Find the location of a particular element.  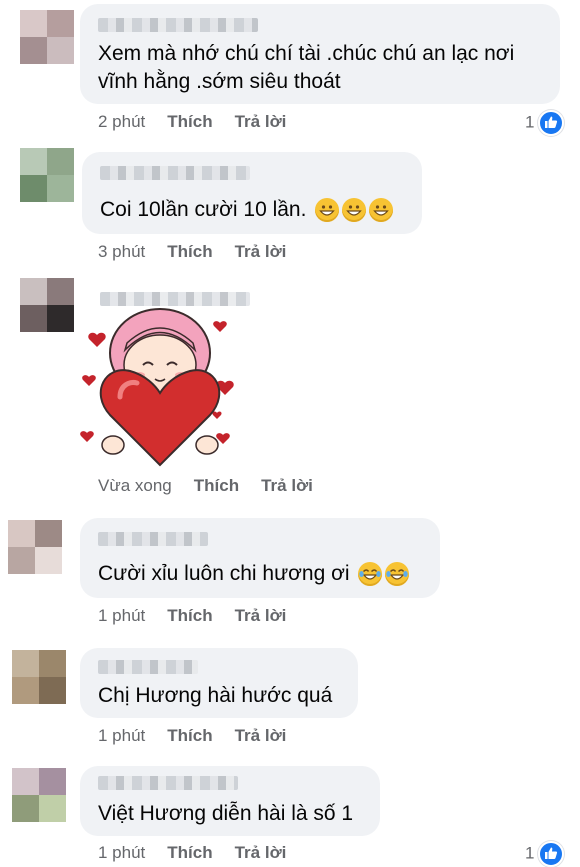

comment-text: Cười xỉu luôn chi hương ơi is located at coordinates (254, 574).